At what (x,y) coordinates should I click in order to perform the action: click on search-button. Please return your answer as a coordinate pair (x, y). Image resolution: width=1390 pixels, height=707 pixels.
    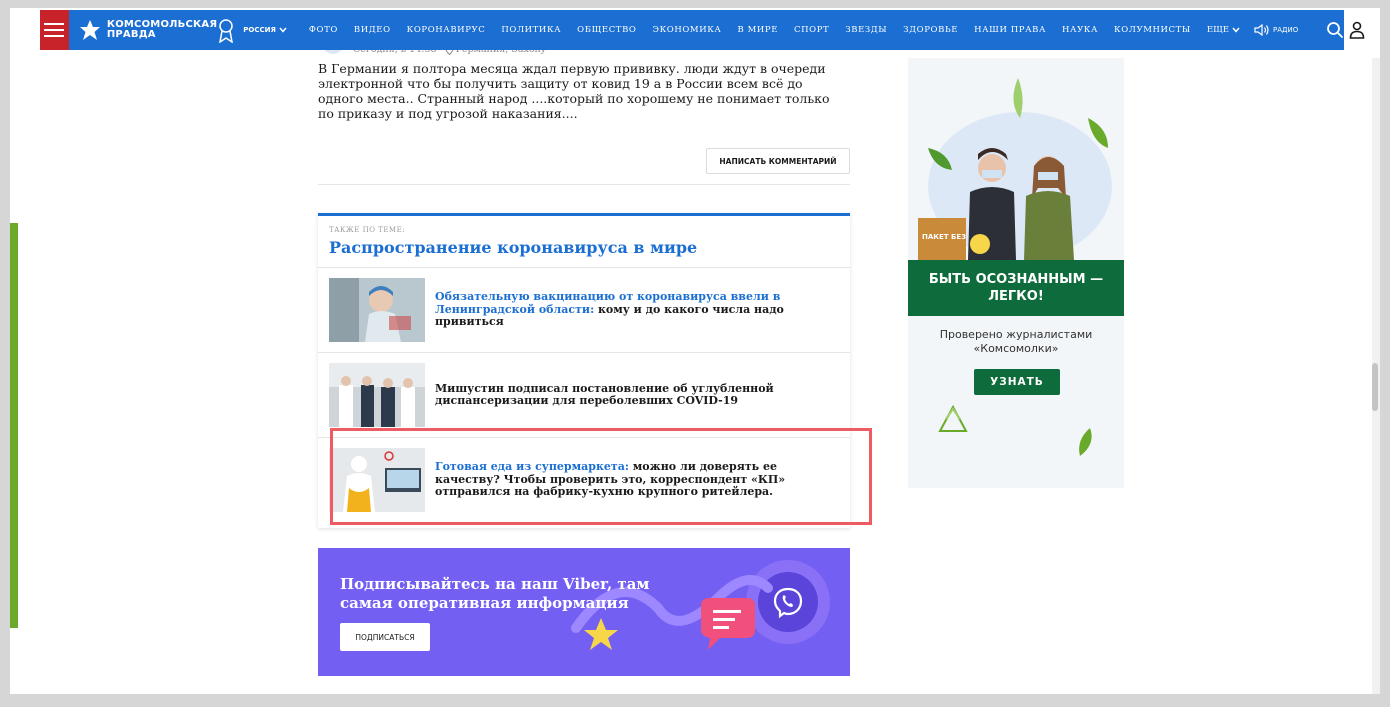
    Looking at the image, I should click on (1335, 30).